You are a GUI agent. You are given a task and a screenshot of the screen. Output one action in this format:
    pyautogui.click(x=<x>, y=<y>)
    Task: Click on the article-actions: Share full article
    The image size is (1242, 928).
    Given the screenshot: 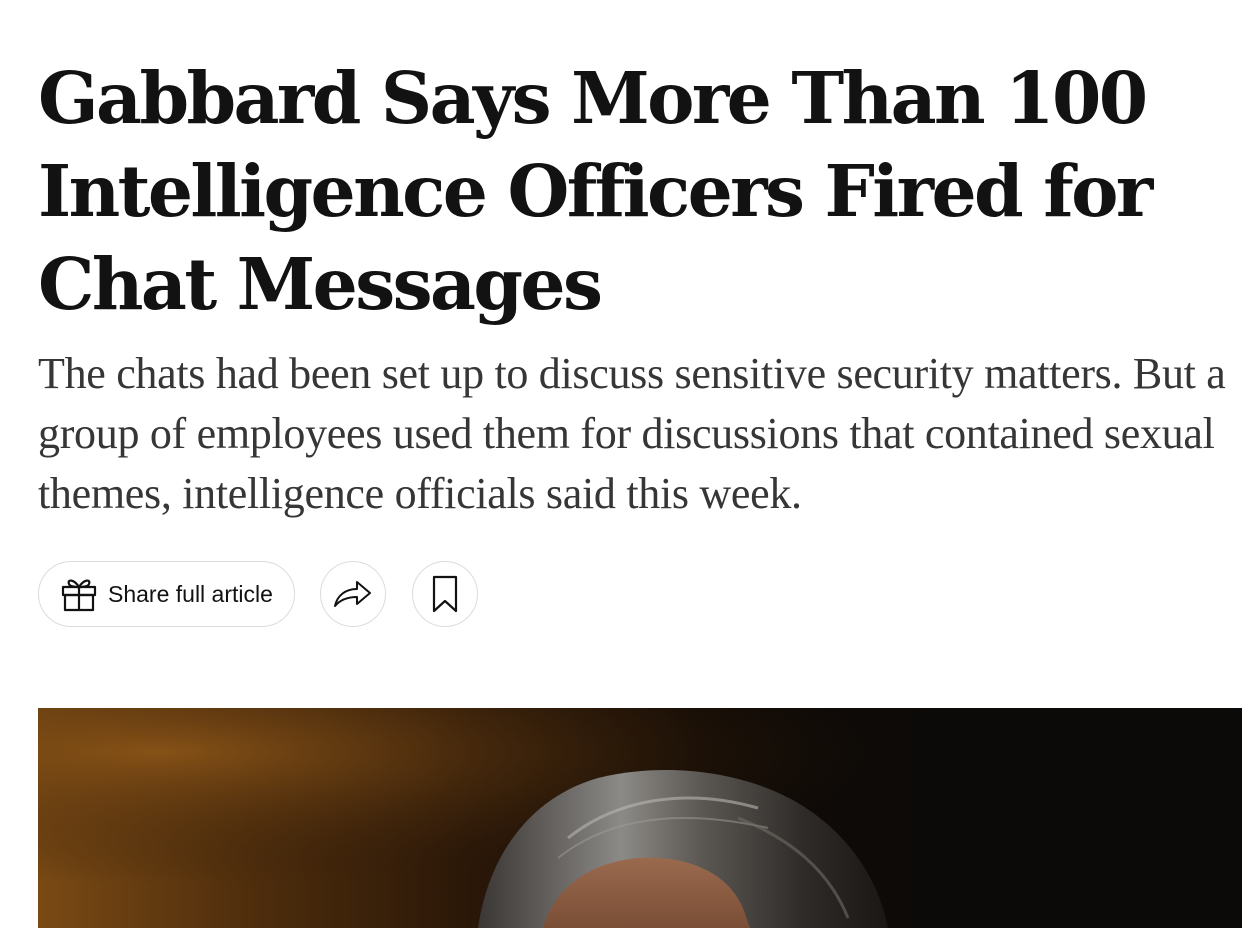 What is the action you would take?
    pyautogui.click(x=258, y=594)
    